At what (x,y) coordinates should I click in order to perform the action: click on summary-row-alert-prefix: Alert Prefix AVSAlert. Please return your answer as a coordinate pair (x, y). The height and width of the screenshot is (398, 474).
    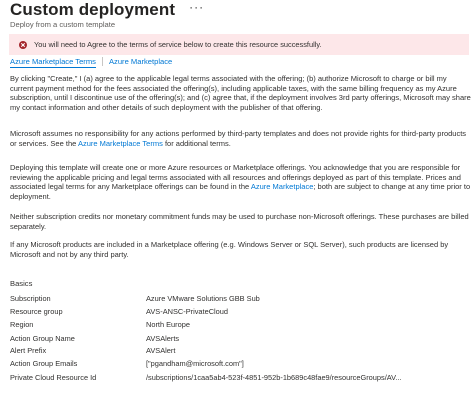
    Looking at the image, I should click on (240, 351).